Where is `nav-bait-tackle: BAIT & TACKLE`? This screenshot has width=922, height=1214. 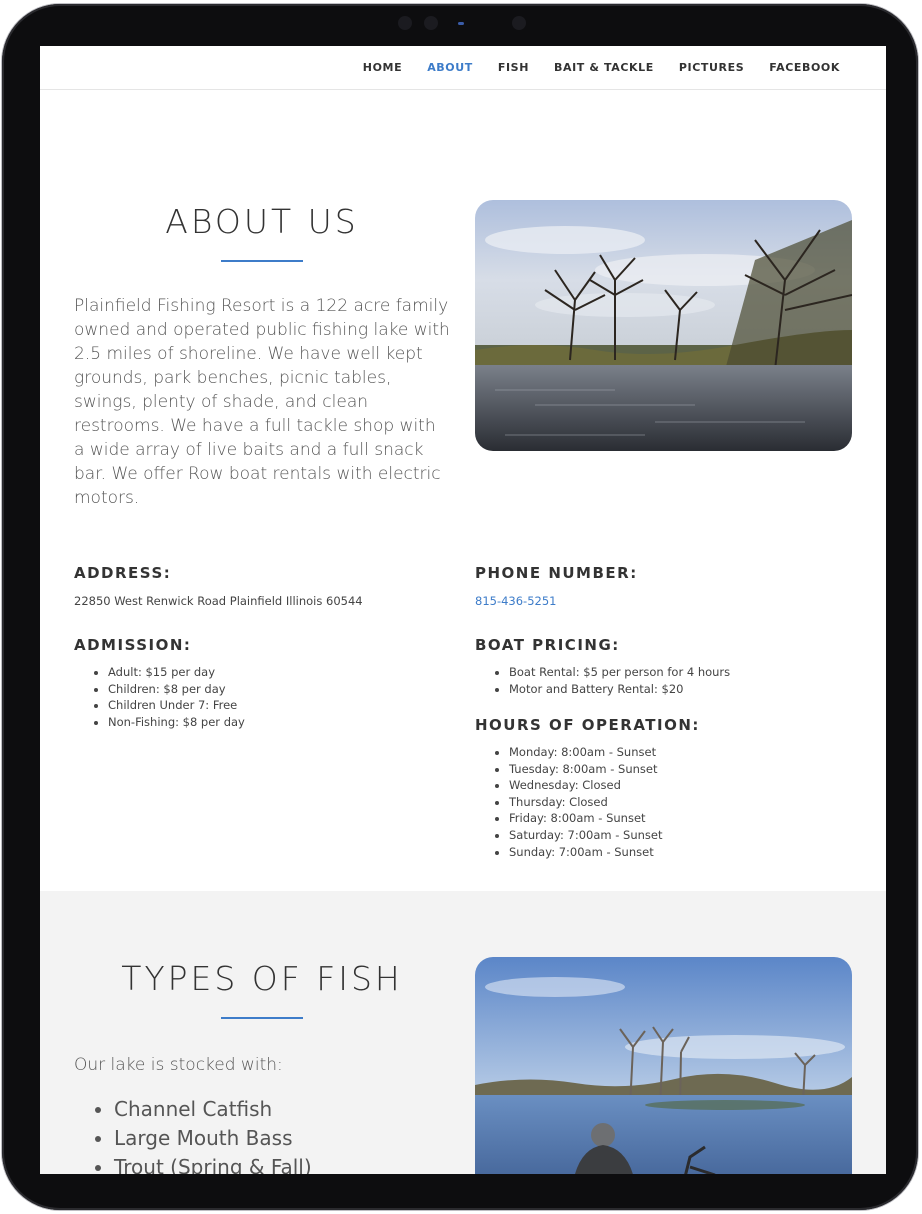
nav-bait-tackle: BAIT & TACKLE is located at coordinates (604, 67).